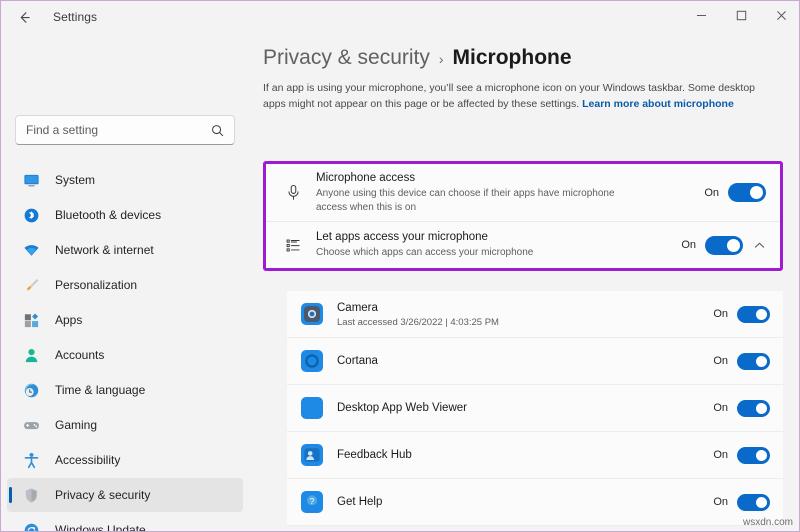  I want to click on chevron-up-icon, so click(759, 245).